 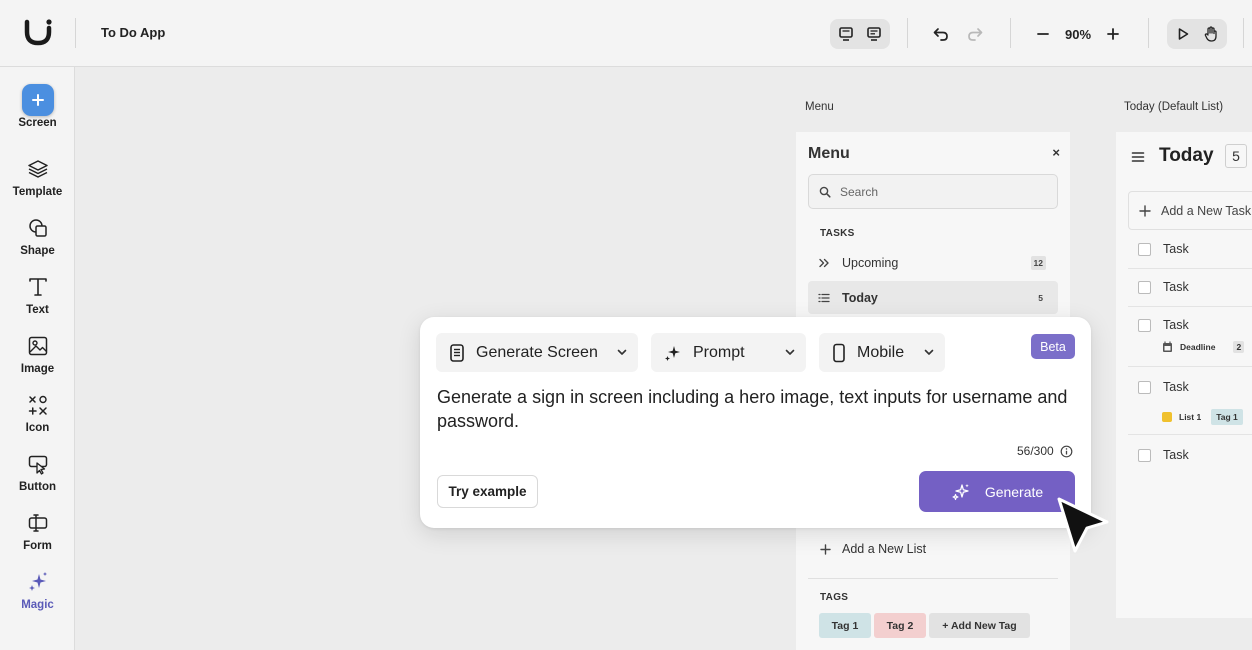 I want to click on today-title: Today, so click(x=1186, y=155).